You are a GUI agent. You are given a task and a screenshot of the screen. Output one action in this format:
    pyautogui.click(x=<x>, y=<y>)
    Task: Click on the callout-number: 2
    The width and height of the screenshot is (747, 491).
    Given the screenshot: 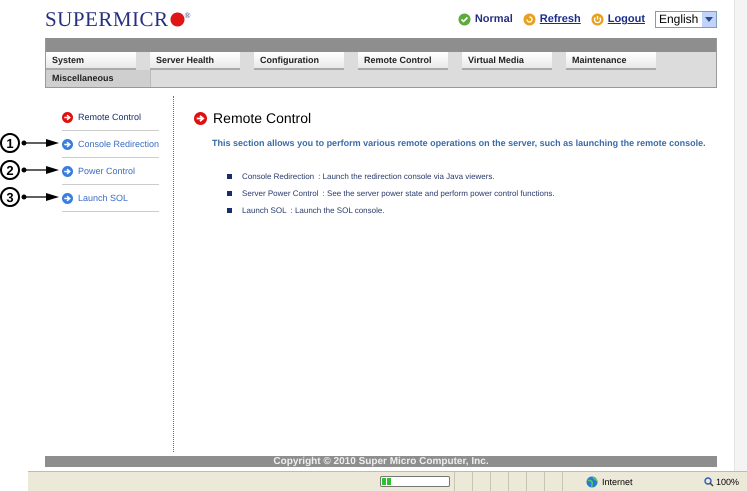 What is the action you would take?
    pyautogui.click(x=10, y=170)
    